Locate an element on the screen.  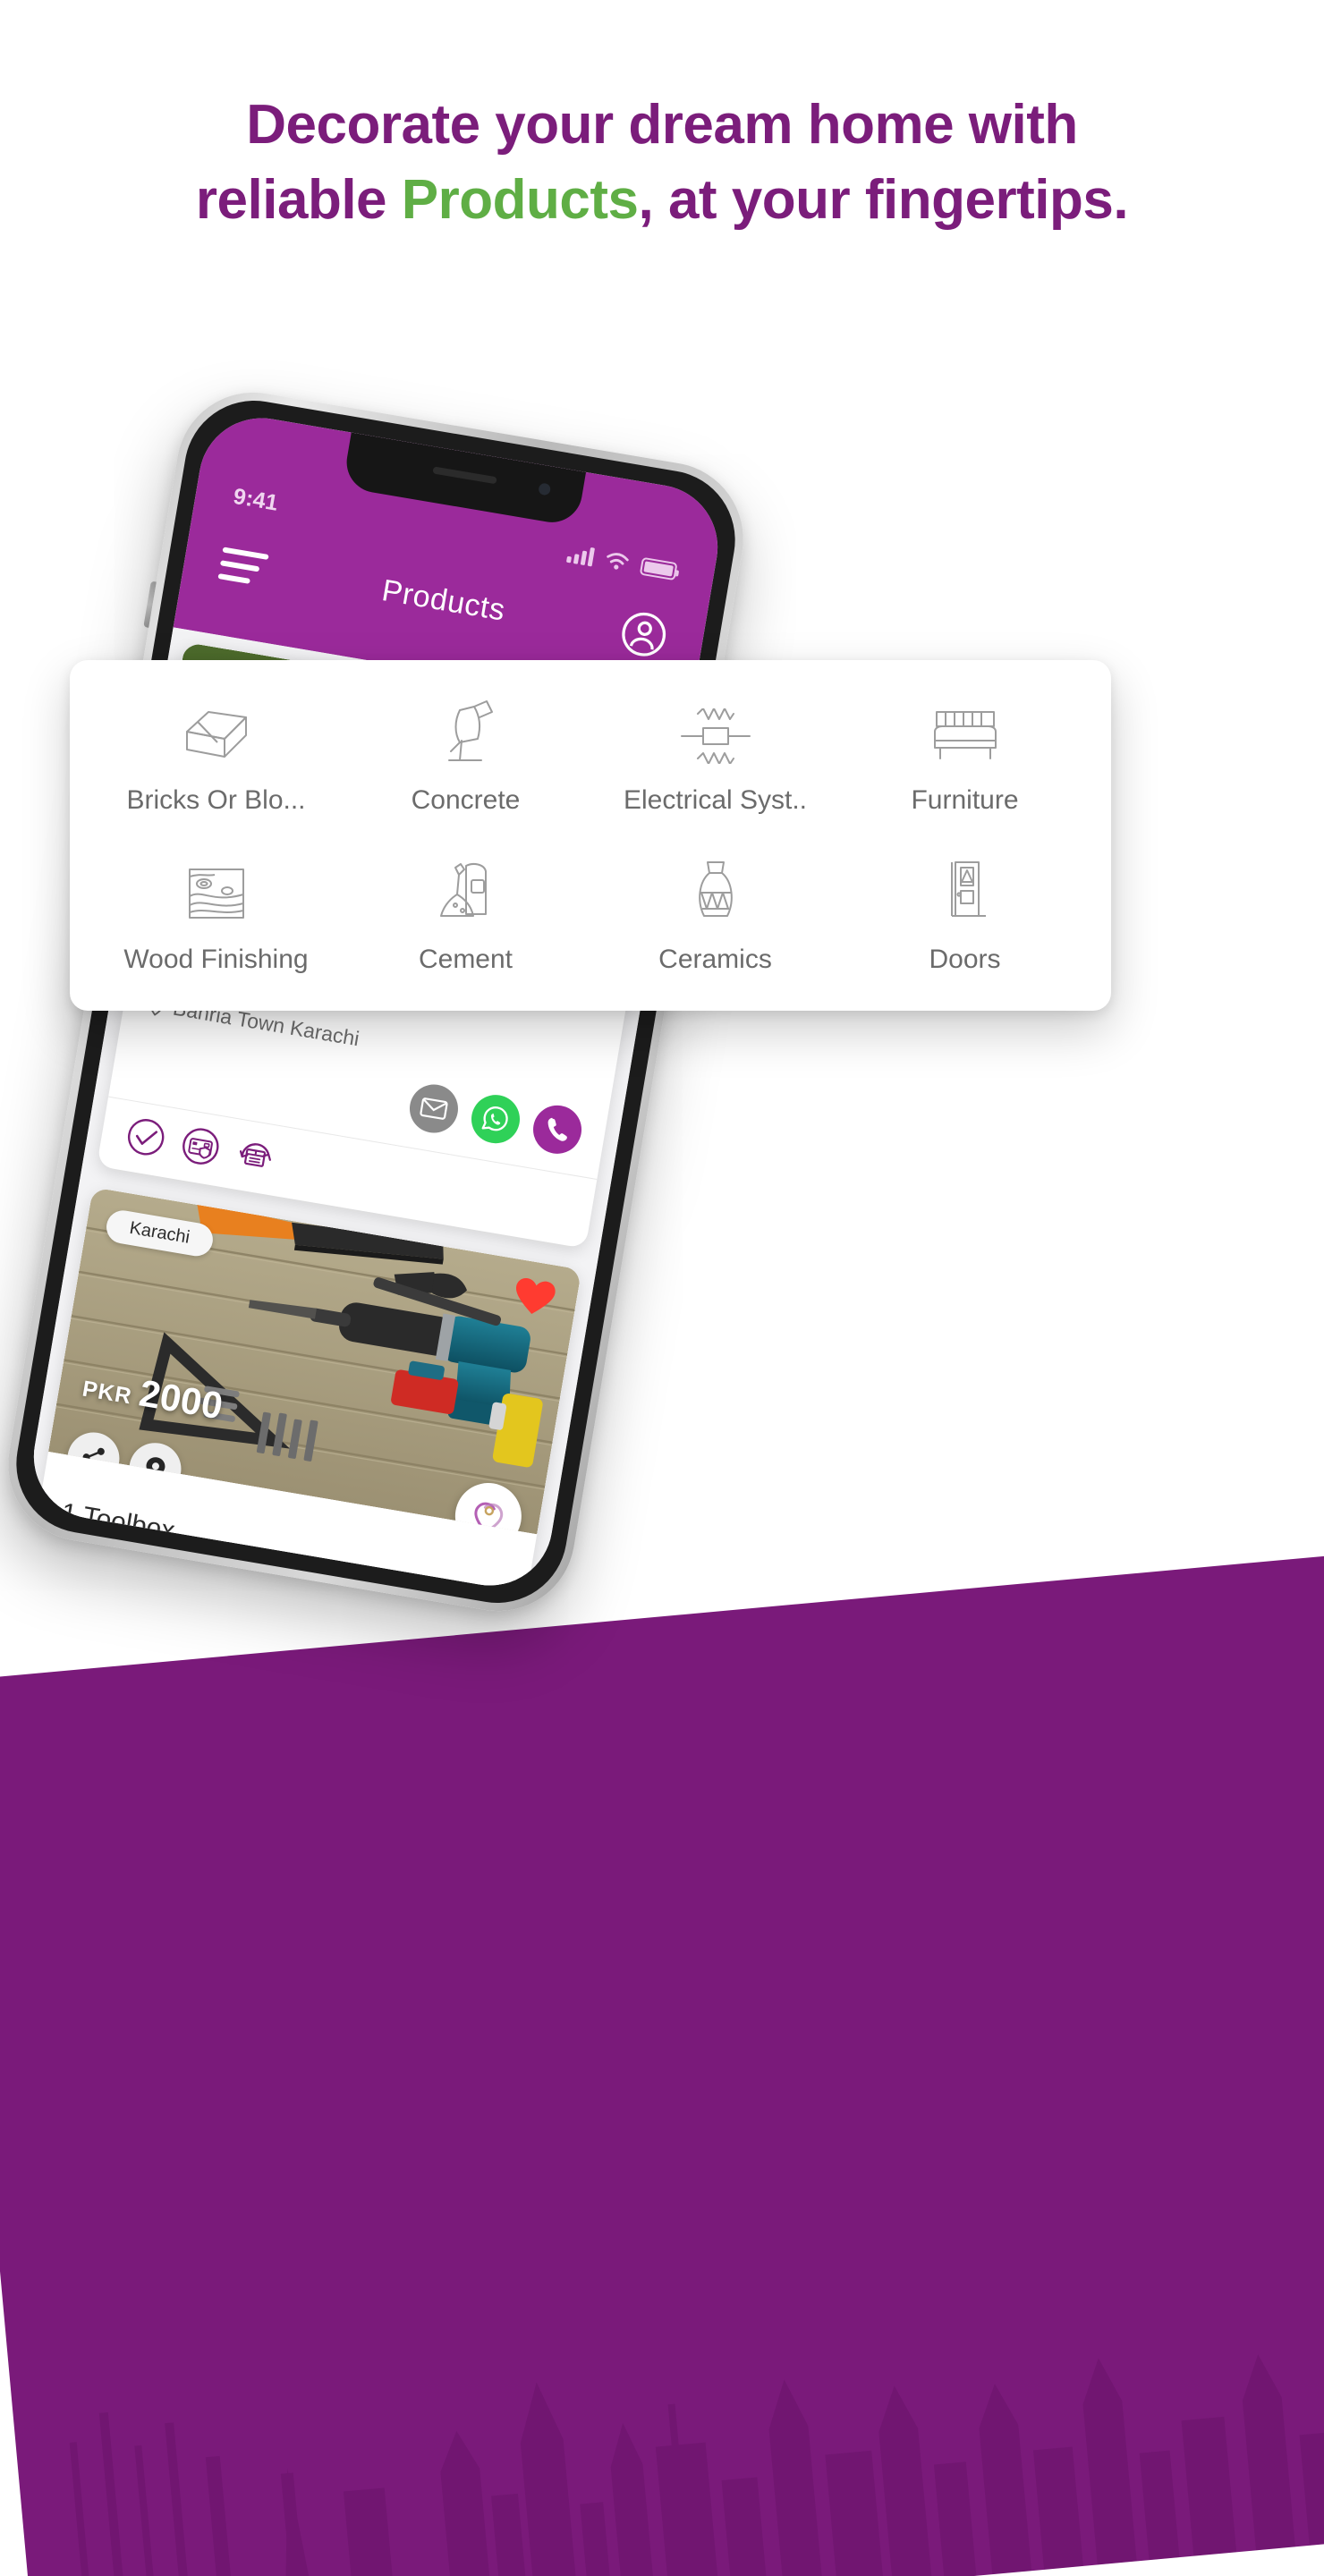
category-item-ceramics: Ceramics is located at coordinates (715, 916).